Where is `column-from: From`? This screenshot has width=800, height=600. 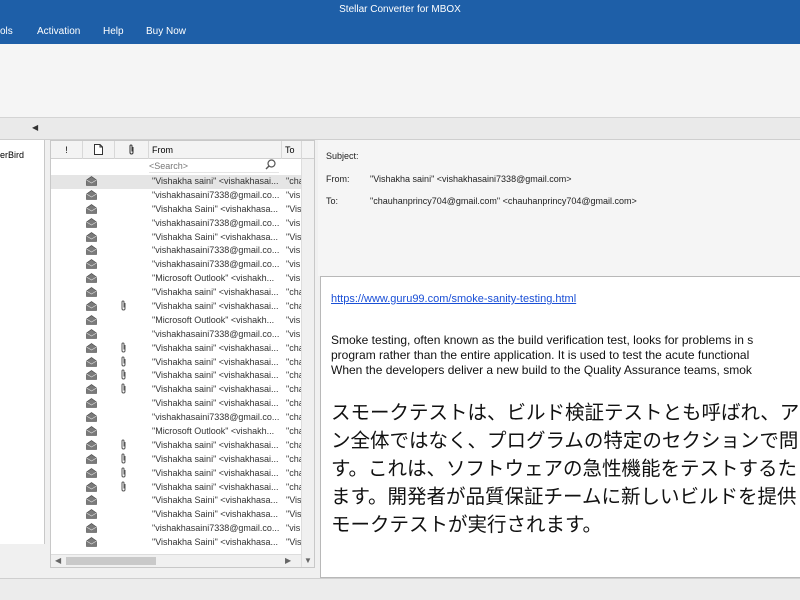
column-from: From is located at coordinates (215, 150).